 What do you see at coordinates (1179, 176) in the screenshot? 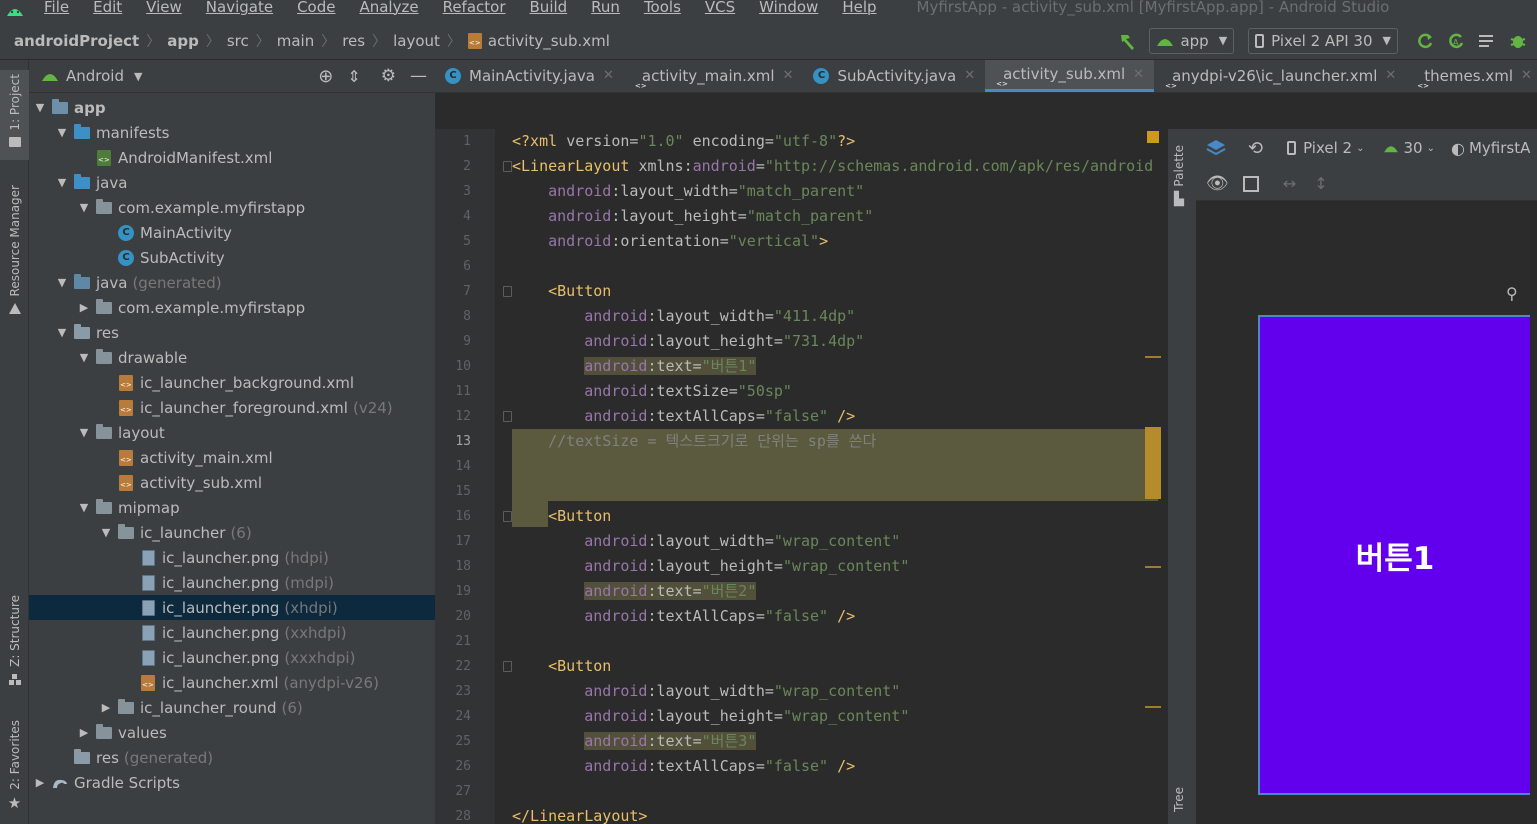
I see `palette-tab: Palette ▙` at bounding box center [1179, 176].